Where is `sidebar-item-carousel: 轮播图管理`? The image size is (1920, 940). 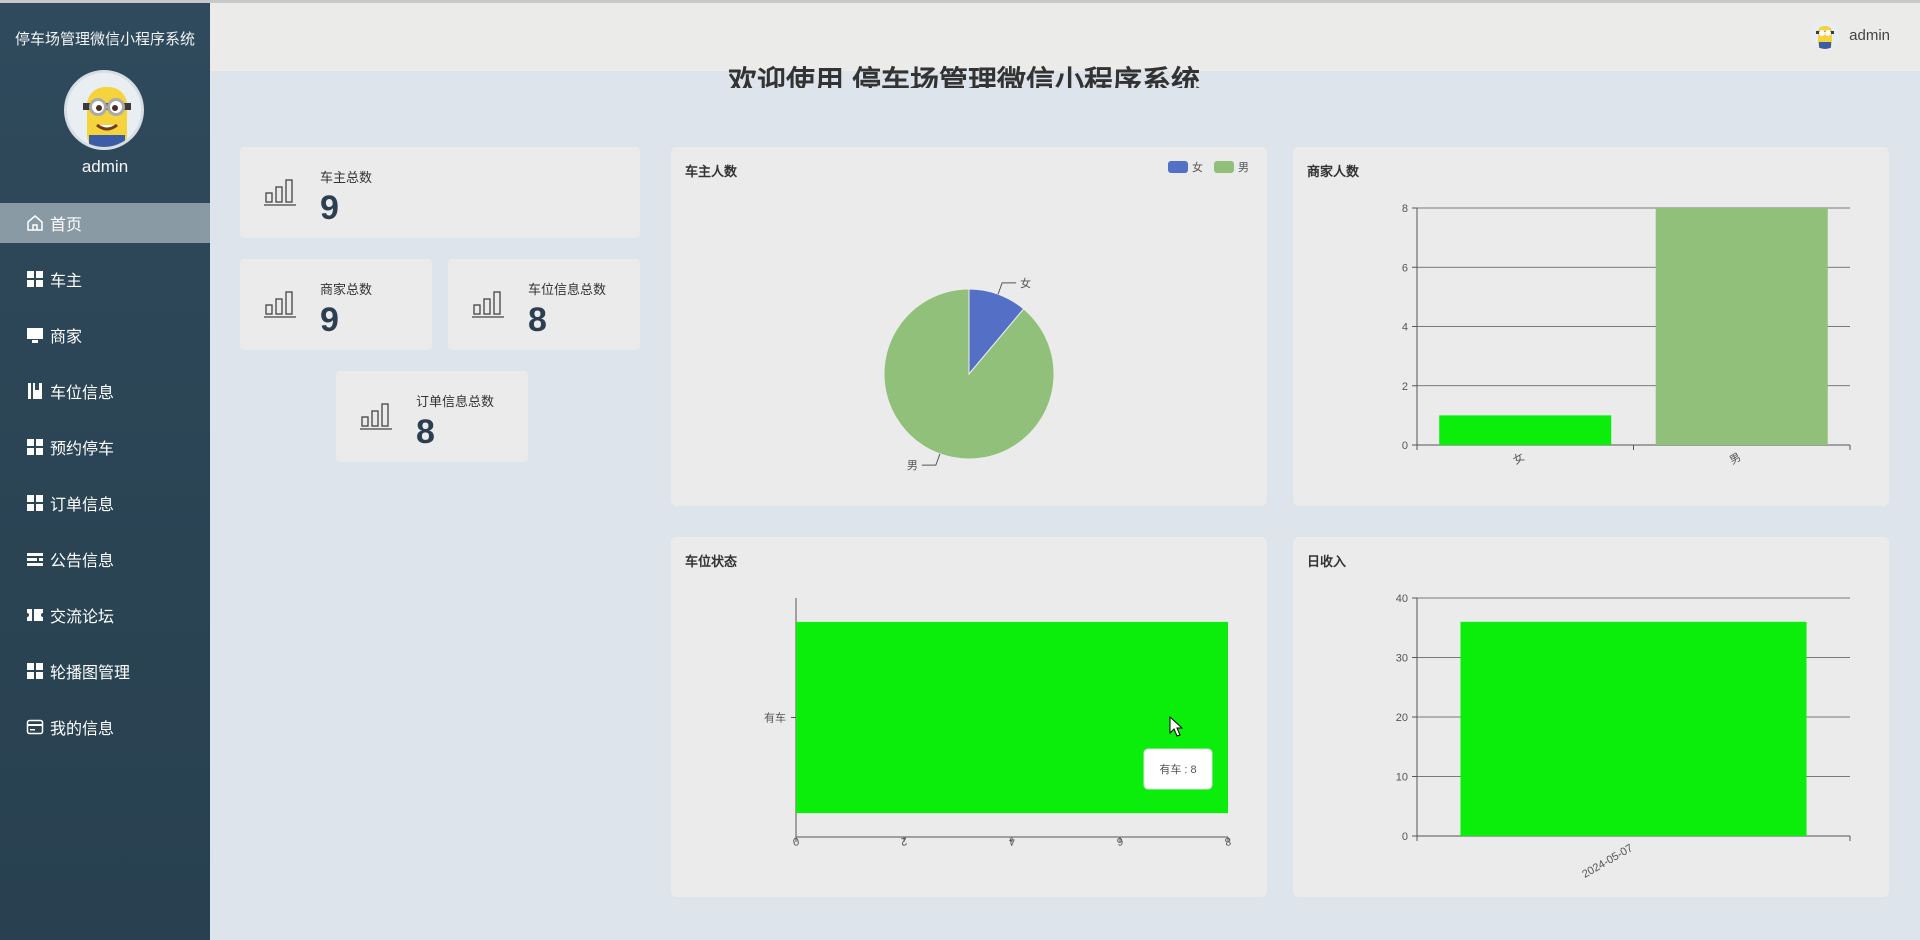
sidebar-item-carousel: 轮播图管理 is located at coordinates (105, 671).